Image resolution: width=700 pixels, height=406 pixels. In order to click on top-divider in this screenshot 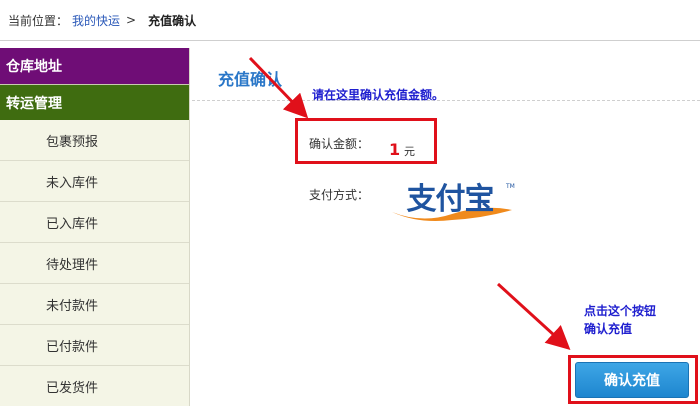, I will do `click(350, 40)`.